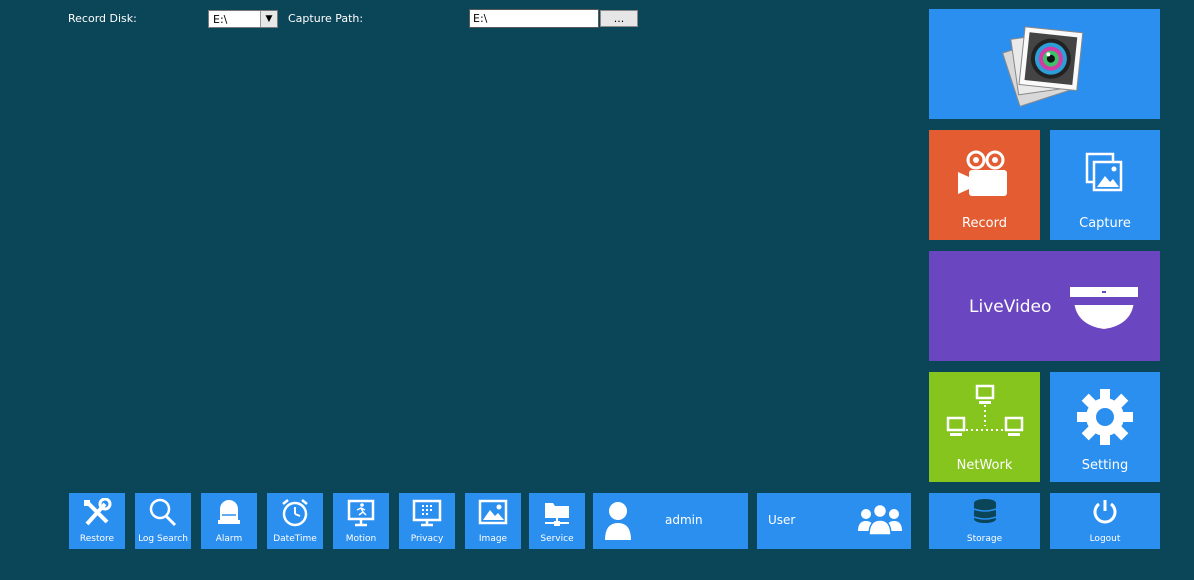  Describe the element at coordinates (1105, 223) in the screenshot. I see `capture-label: Capture` at that location.